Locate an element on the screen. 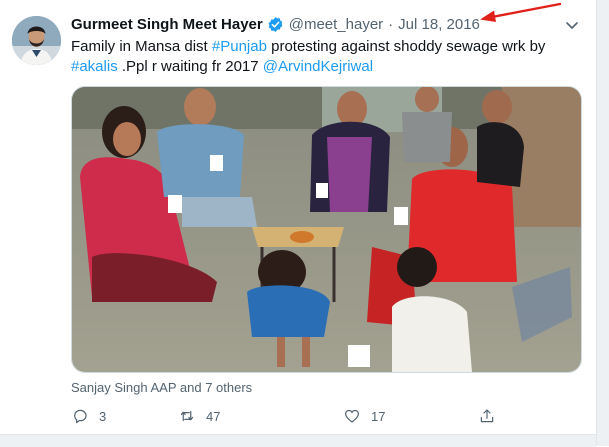 This screenshot has height=447, width=609. hashtag-akalis: #akalis is located at coordinates (94, 66).